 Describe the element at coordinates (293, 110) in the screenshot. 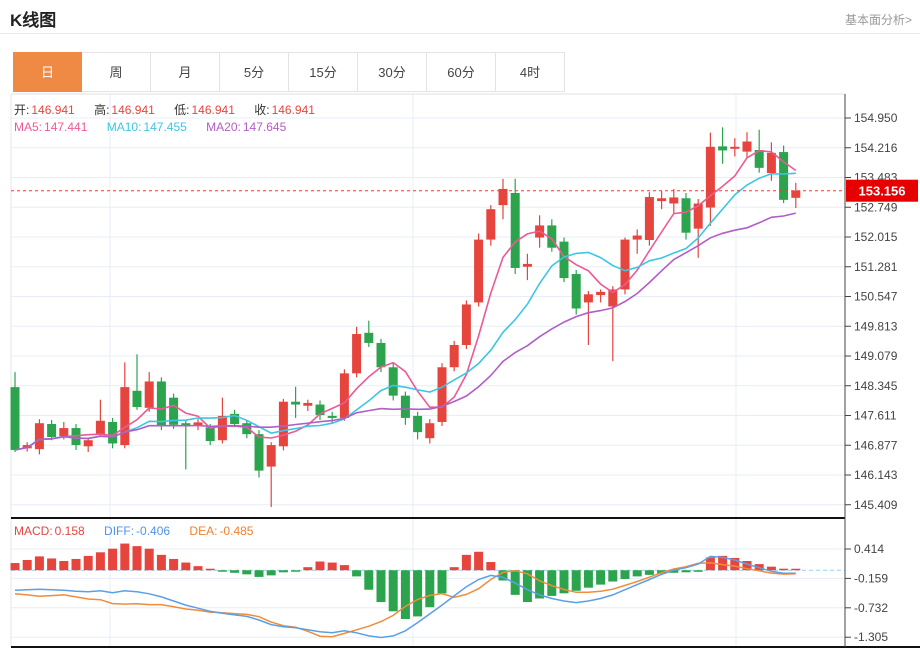

I see `close-value: 146.941` at that location.